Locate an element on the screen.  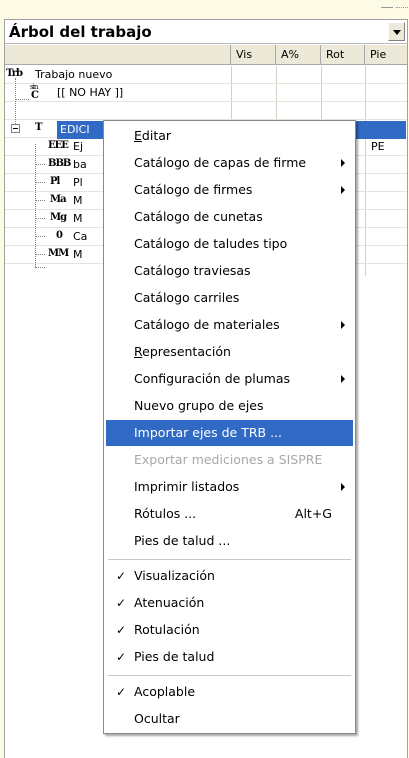
menu-item-catalogo-cunetas: Catálogo de cunetas is located at coordinates (229, 217).